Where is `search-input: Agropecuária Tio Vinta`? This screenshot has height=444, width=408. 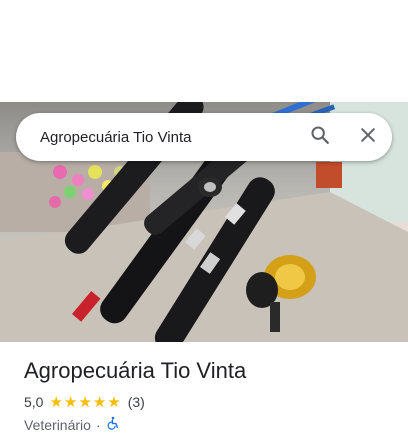 search-input: Agropecuária Tio Vinta is located at coordinates (168, 137).